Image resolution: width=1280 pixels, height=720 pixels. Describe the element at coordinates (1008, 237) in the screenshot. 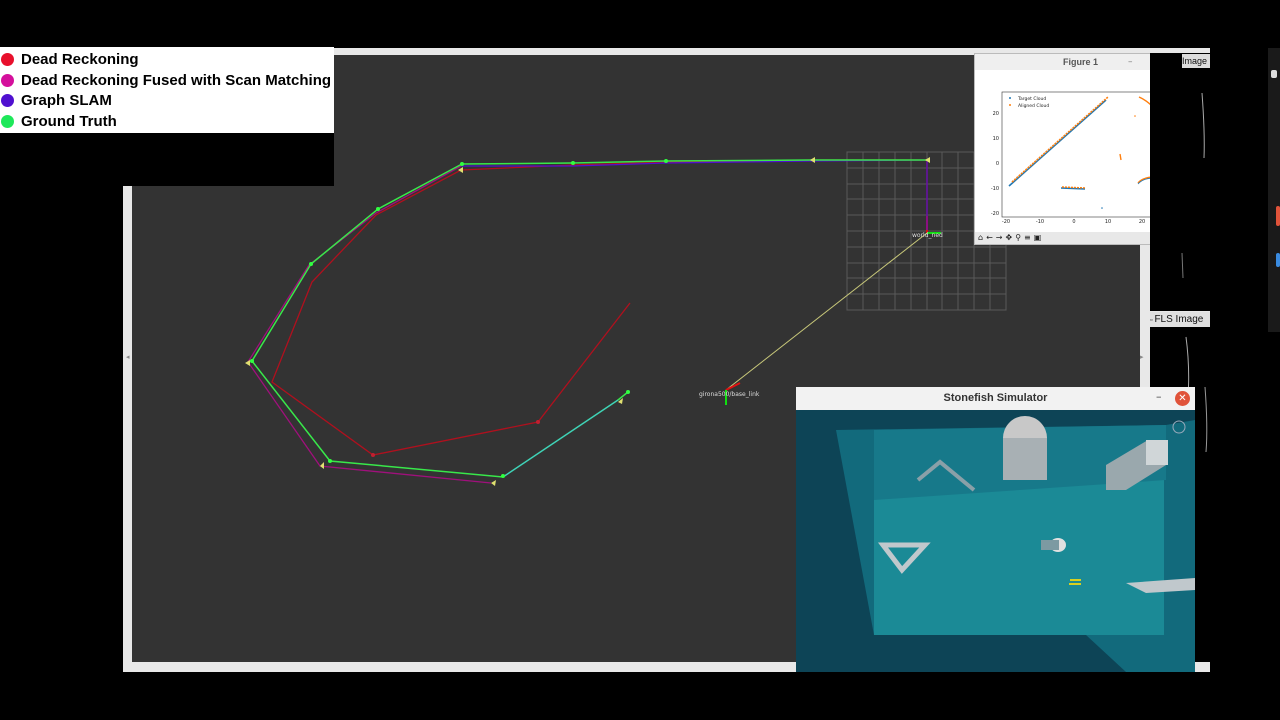

I see `pan-icon: ✥` at that location.